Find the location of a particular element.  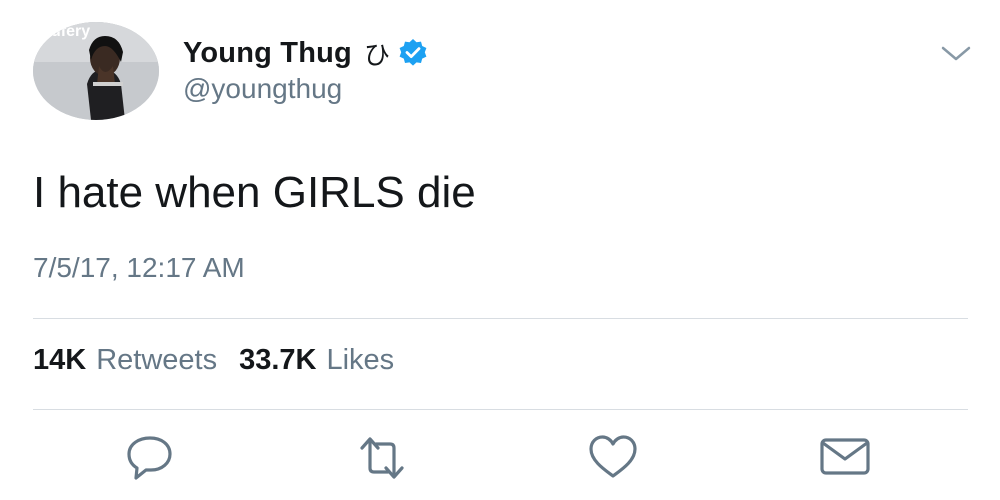

name-glyph: ひ is located at coordinates (376, 55).